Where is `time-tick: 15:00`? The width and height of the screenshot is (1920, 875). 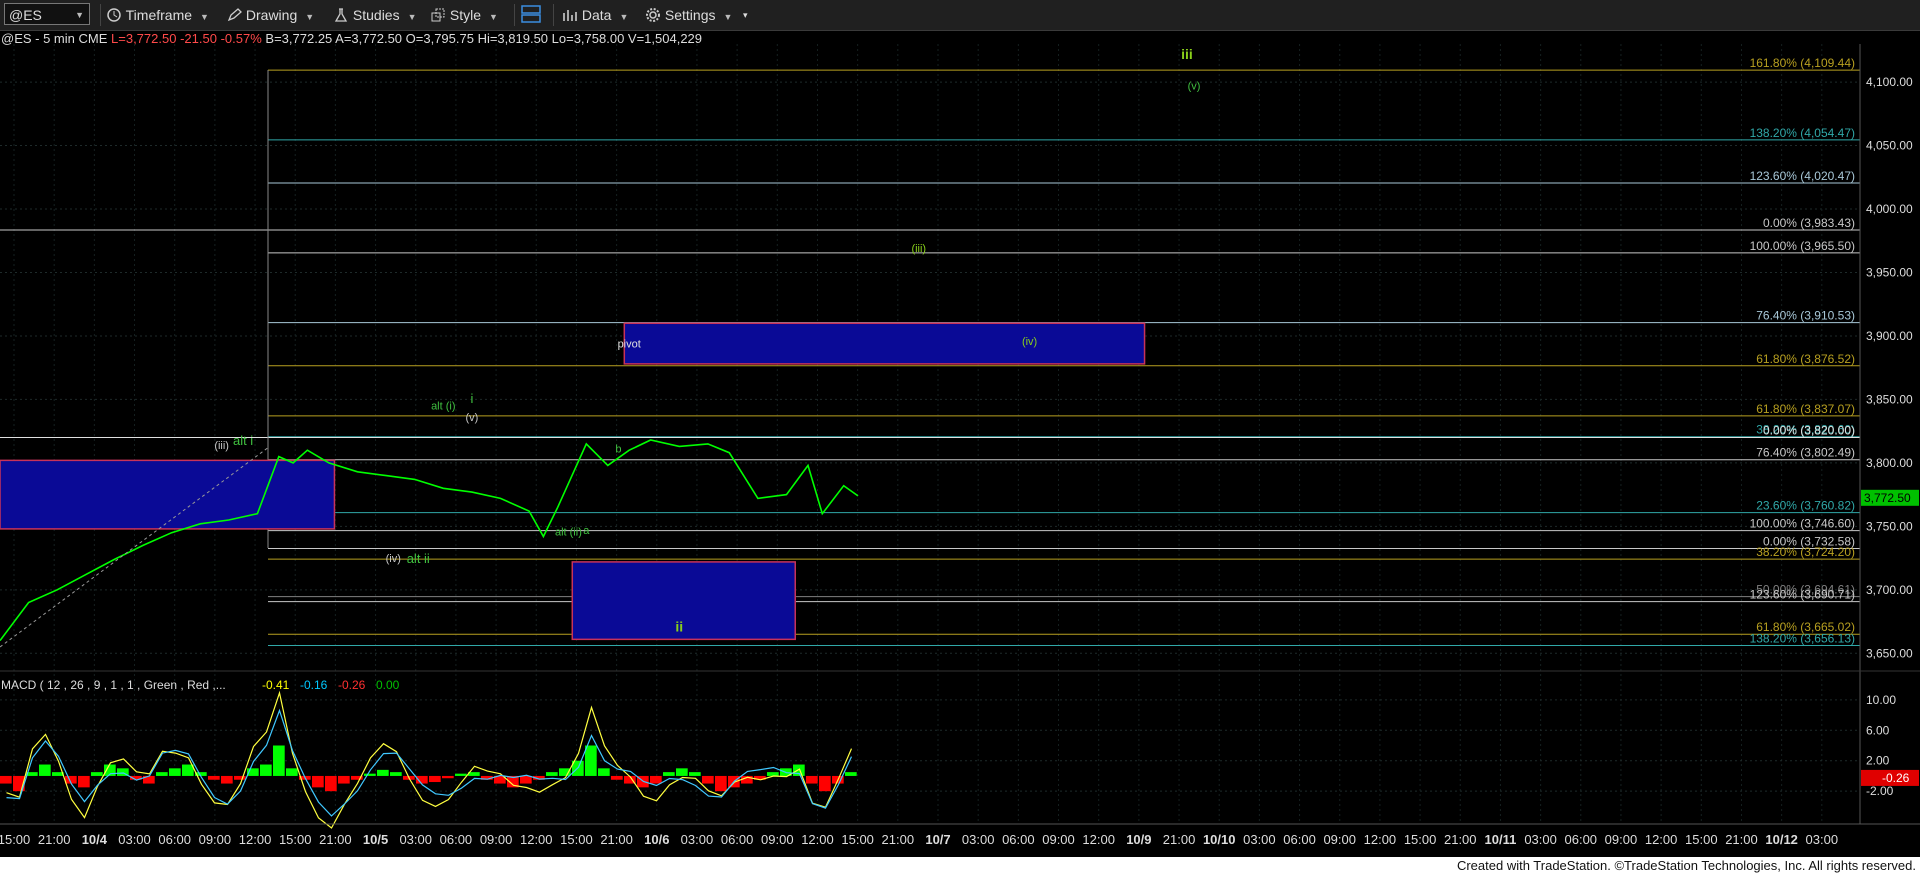 time-tick: 15:00 is located at coordinates (295, 839).